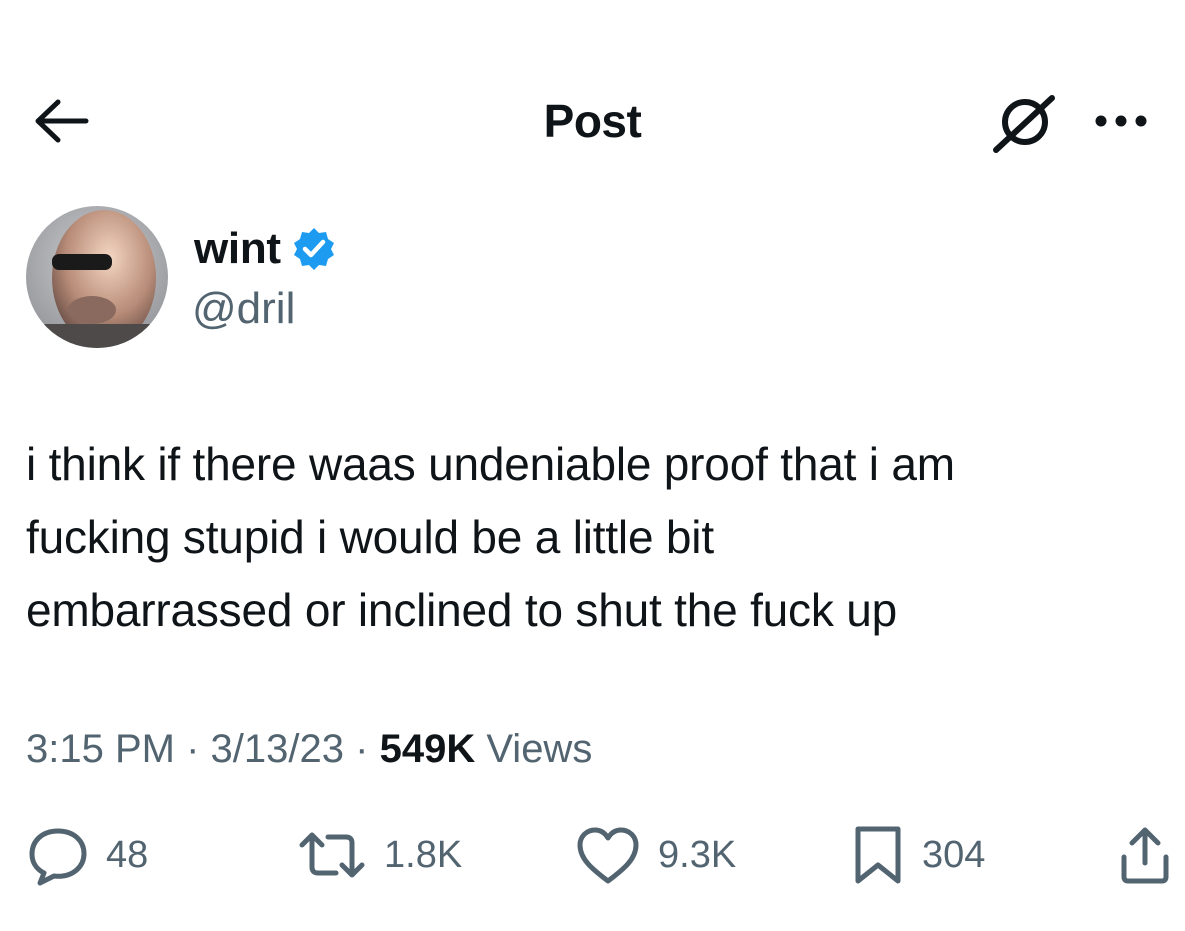 The width and height of the screenshot is (1185, 931). What do you see at coordinates (332, 855) in the screenshot?
I see `repost-icon` at bounding box center [332, 855].